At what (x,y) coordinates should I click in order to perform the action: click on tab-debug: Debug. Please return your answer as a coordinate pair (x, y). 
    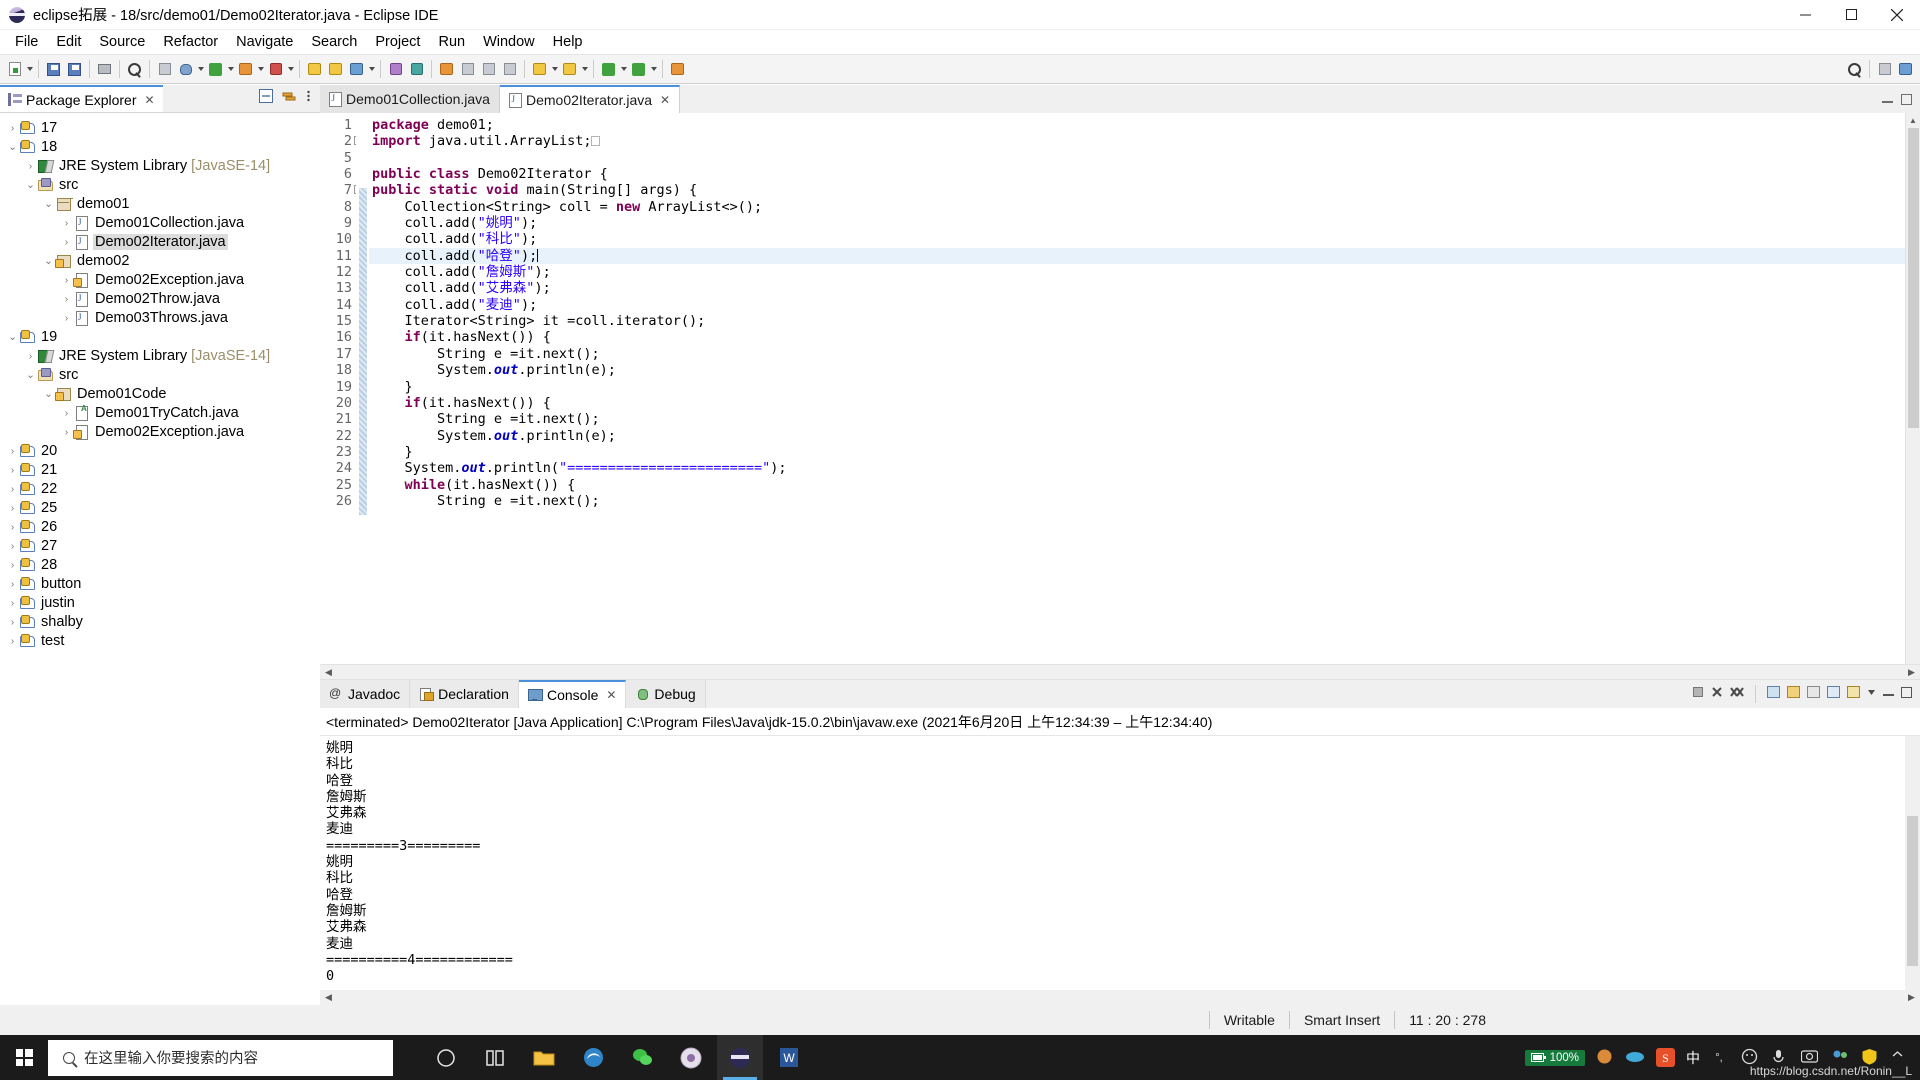
    Looking at the image, I should click on (666, 694).